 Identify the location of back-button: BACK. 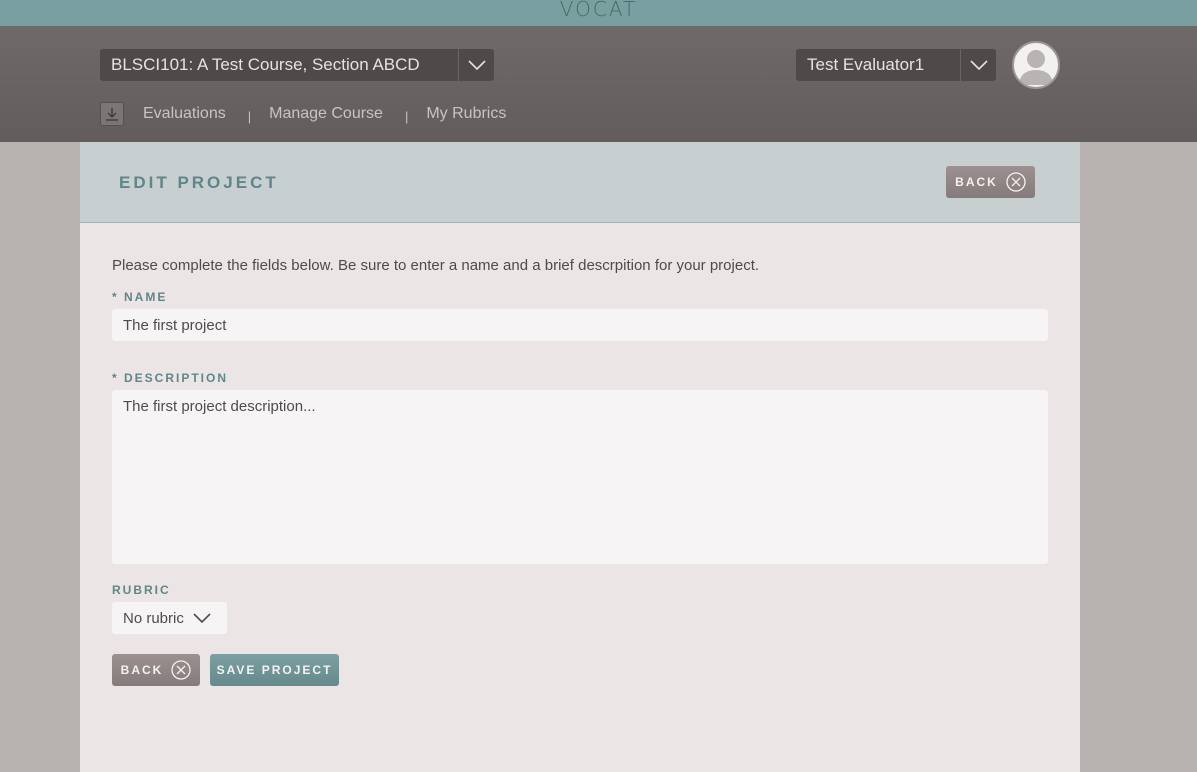
(990, 182).